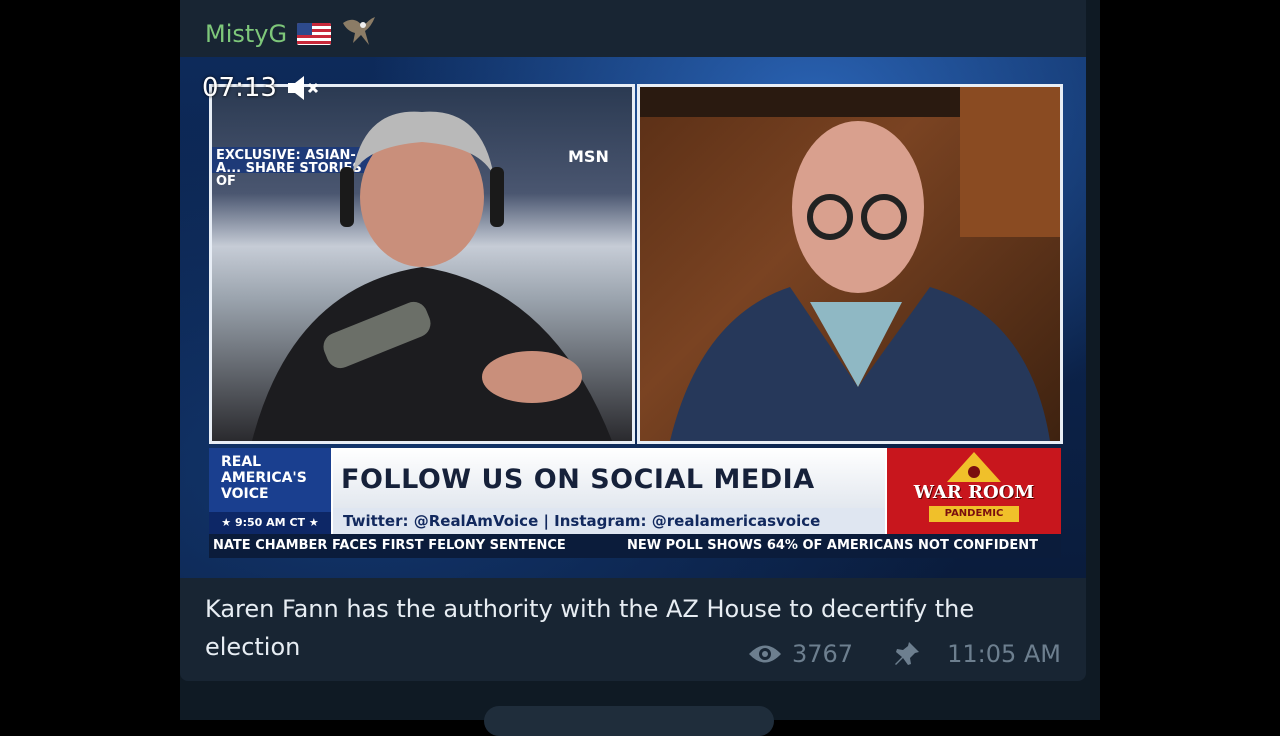  What do you see at coordinates (432, 276) in the screenshot?
I see `host-figure` at bounding box center [432, 276].